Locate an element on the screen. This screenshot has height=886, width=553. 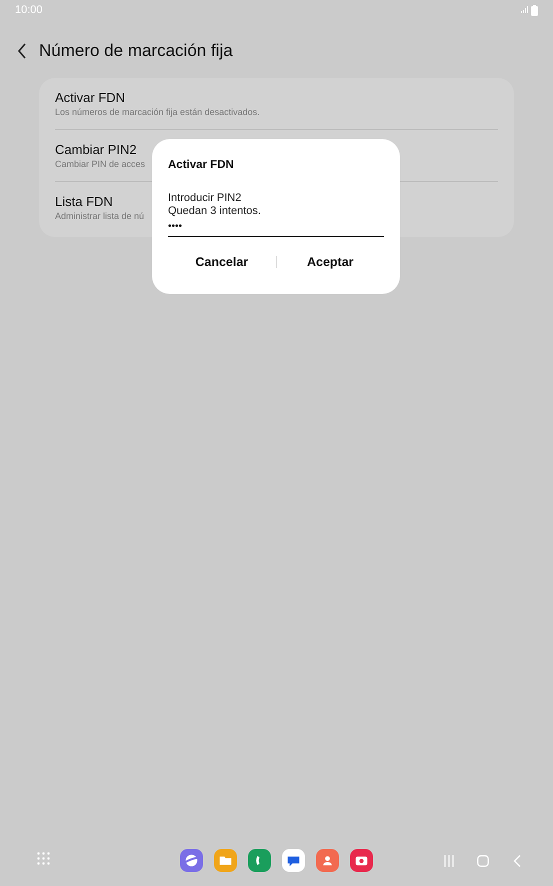
signal-icon is located at coordinates (524, 10).